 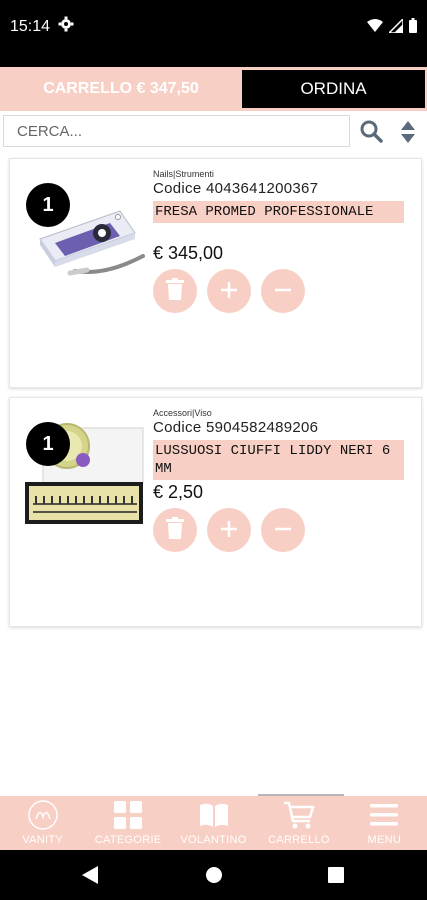 I want to click on product-name: LUSSUOSI CIUFFI LIDDY NERI 6 MM, so click(x=278, y=460).